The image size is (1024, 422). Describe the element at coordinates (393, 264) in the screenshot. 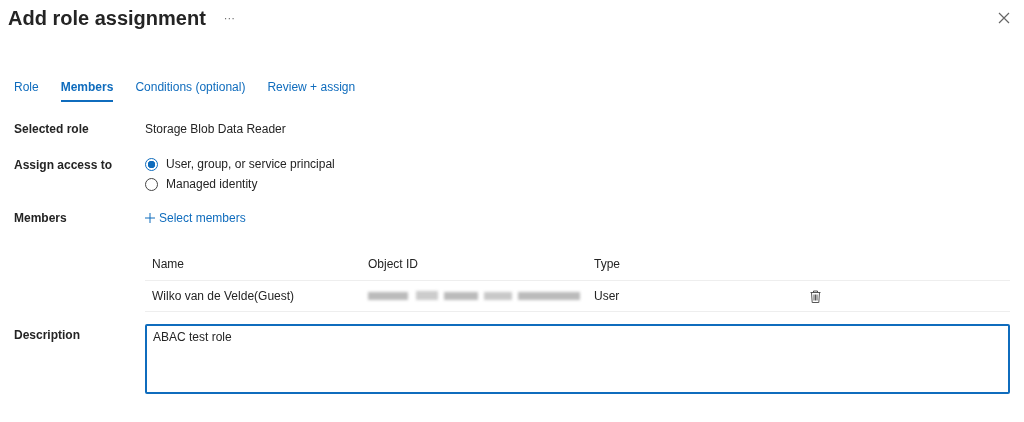

I see `column-header: Object ID` at that location.